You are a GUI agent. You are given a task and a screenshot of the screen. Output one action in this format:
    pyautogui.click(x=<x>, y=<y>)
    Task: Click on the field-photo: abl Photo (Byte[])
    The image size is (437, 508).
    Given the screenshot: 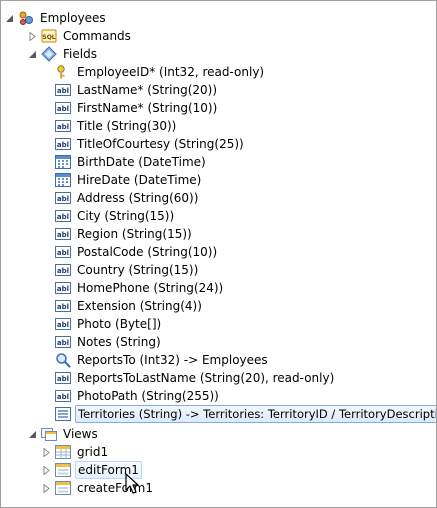 What is the action you would take?
    pyautogui.click(x=109, y=324)
    